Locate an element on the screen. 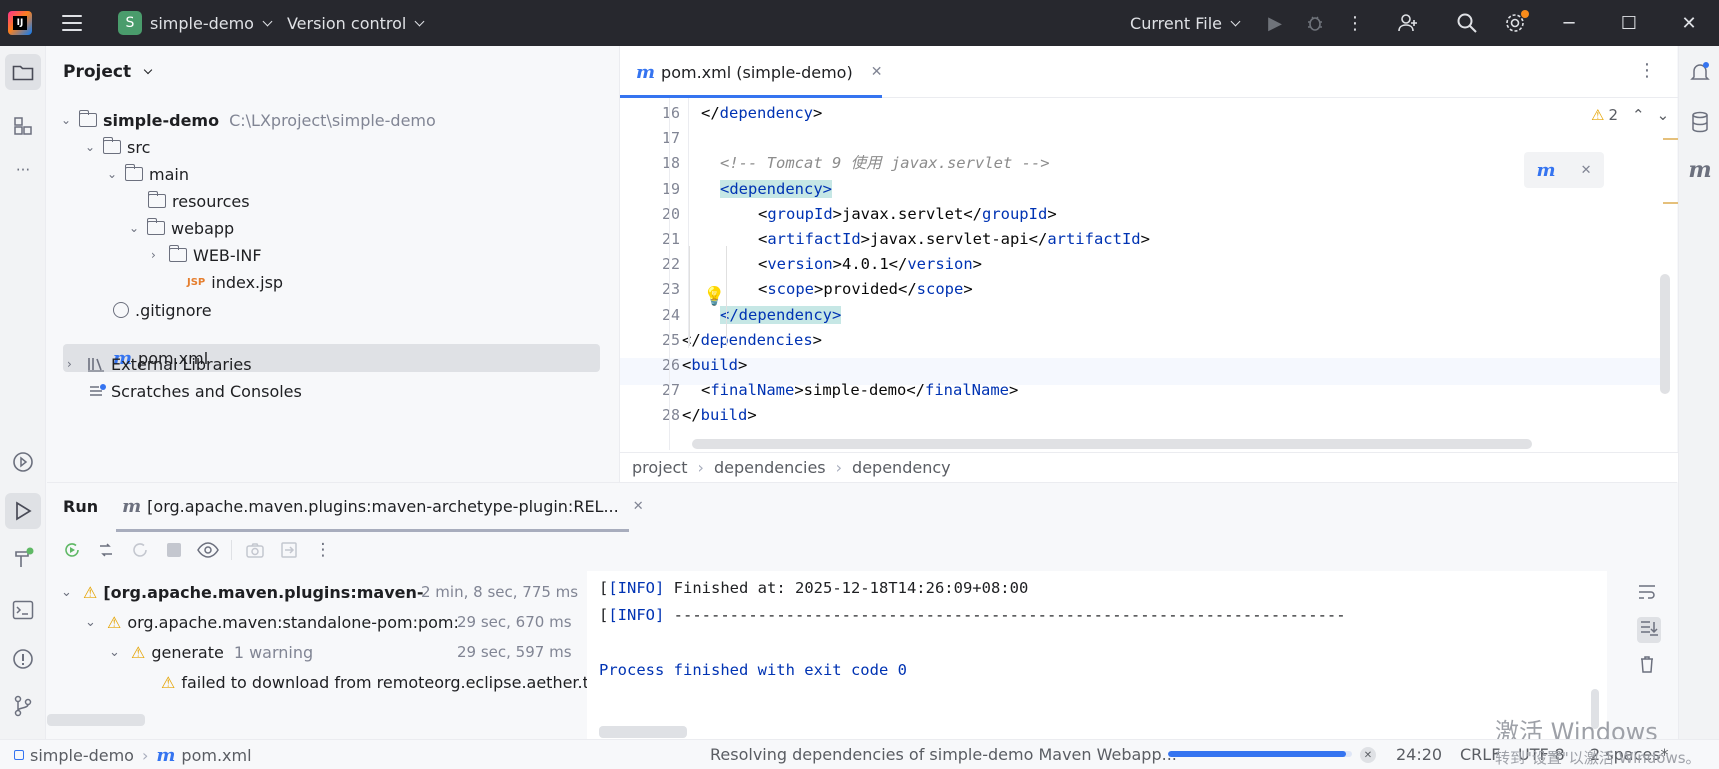 Image resolution: width=1719 pixels, height=769 pixels. rerun-failed-icon is located at coordinates (106, 550).